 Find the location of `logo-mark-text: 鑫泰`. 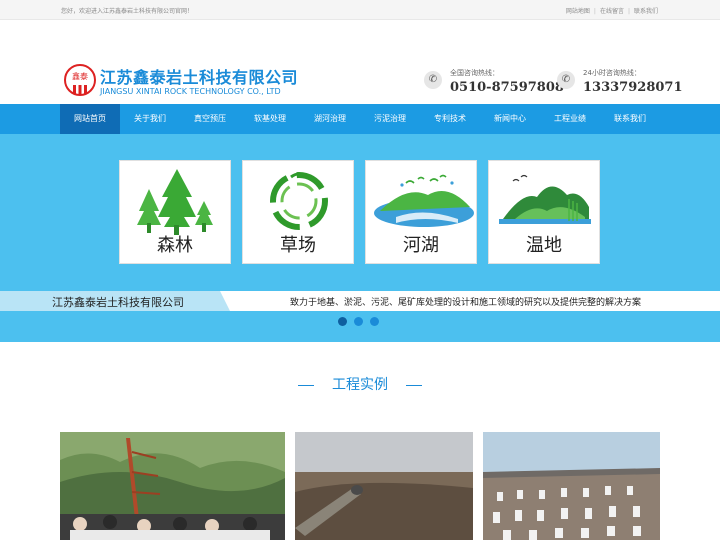

logo-mark-text: 鑫泰 is located at coordinates (80, 76).